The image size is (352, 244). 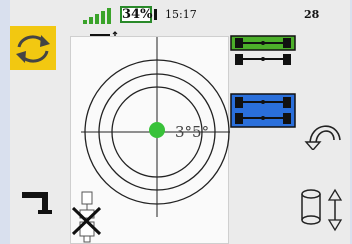 I want to click on axle-blue-icon, so click(x=263, y=110).